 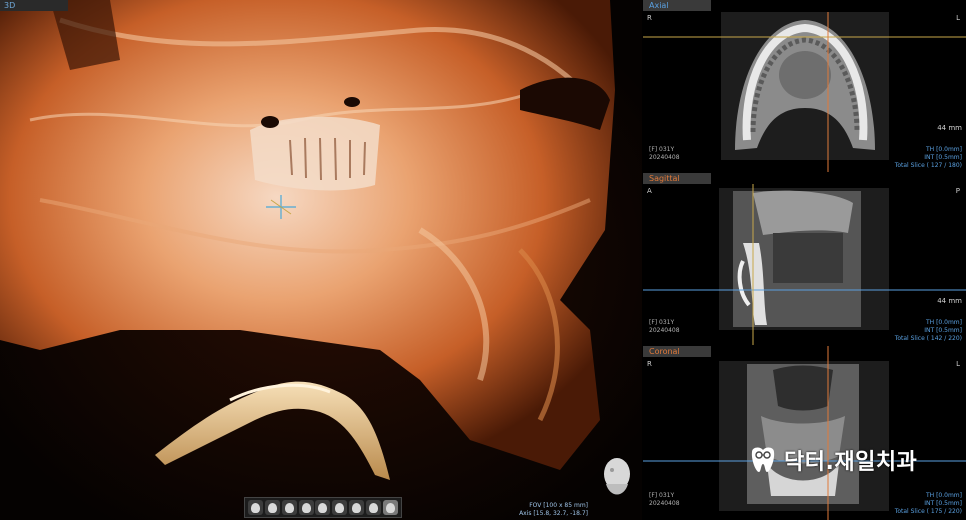 I want to click on head-front-icon, so click(x=255, y=507).